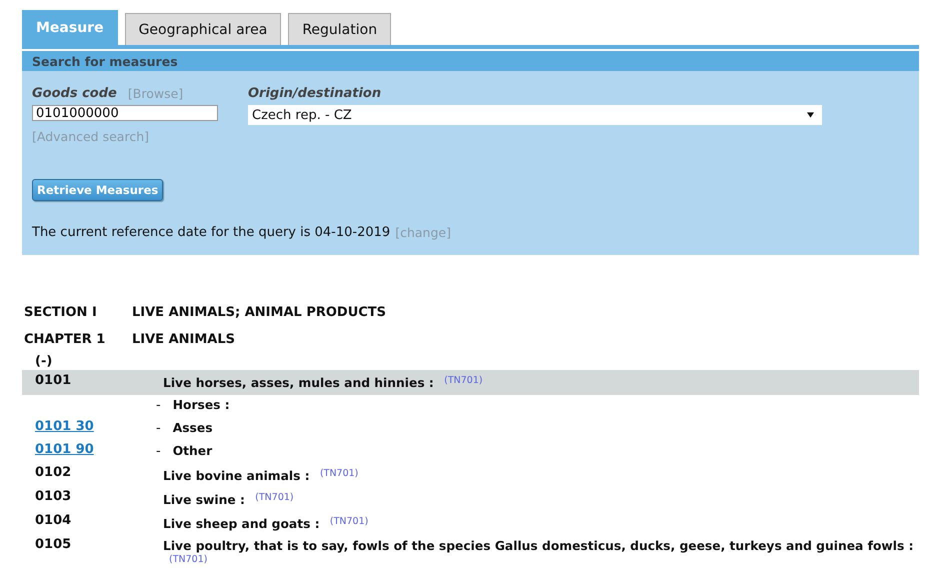 The height and width of the screenshot is (571, 925). I want to click on code-link: 0101 30, so click(64, 426).